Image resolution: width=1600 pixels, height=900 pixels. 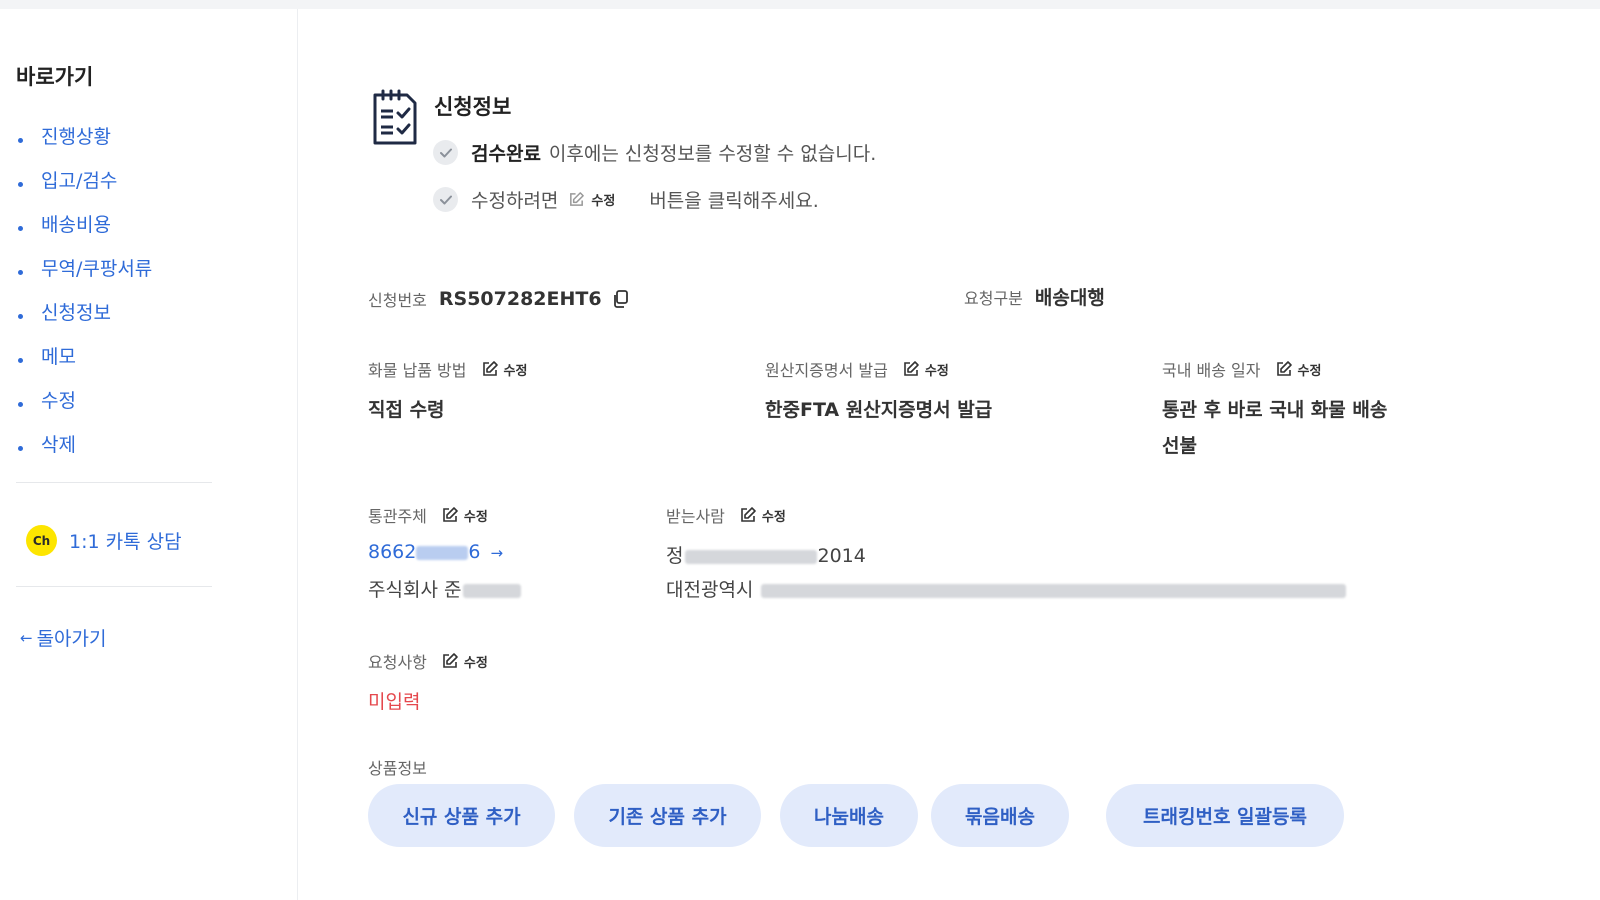 I want to click on app-number-row: 신청번호 RS507282EHT6, so click(x=498, y=299).